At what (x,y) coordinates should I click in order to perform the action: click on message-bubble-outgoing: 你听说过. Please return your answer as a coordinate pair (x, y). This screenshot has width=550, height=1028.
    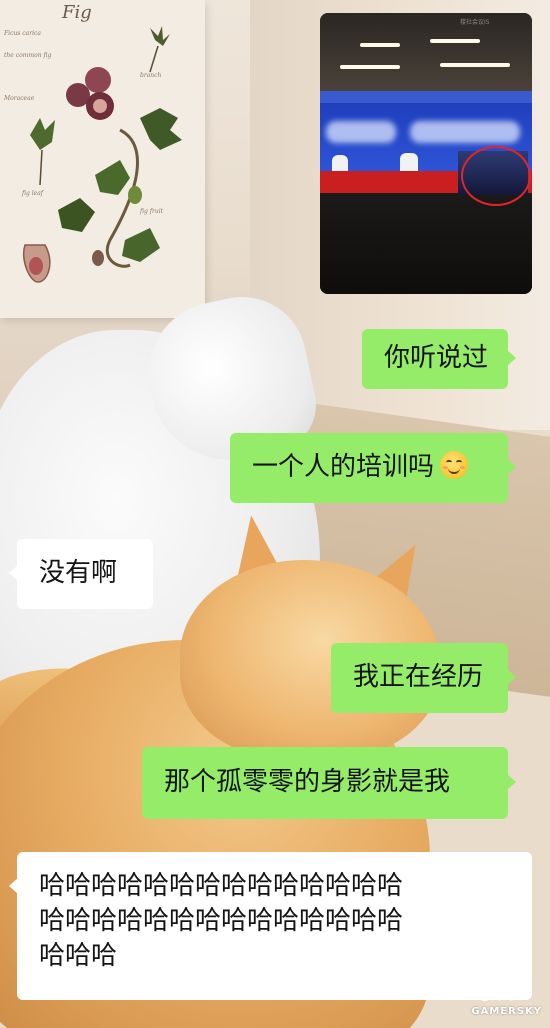
    Looking at the image, I should click on (439, 359).